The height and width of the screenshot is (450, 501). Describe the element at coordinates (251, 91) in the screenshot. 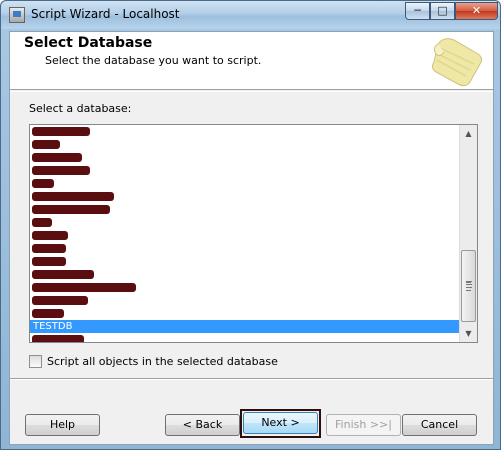

I see `header-divider` at that location.